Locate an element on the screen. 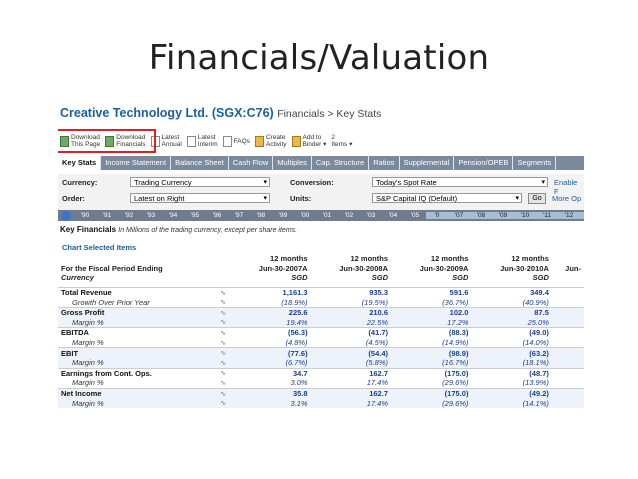 The height and width of the screenshot is (479, 638). tab-supplemental: Supplemental is located at coordinates (427, 163).